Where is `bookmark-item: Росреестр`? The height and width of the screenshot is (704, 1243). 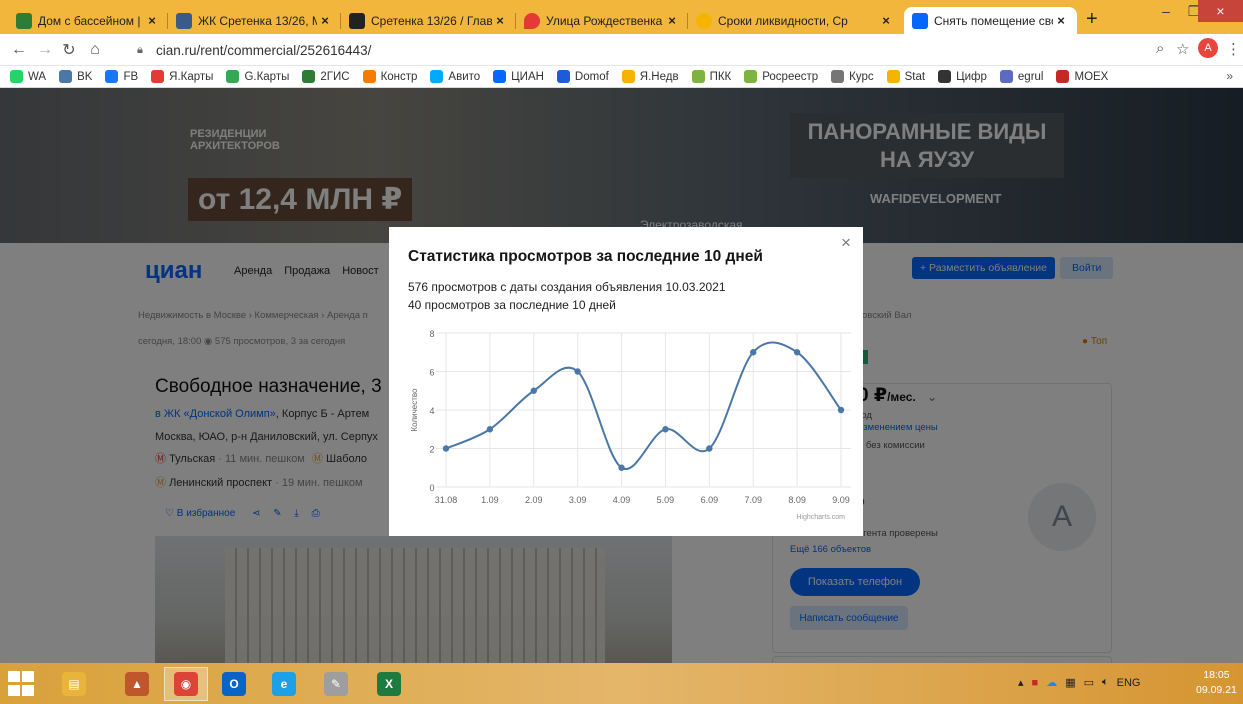
bookmark-item: Росреестр is located at coordinates (781, 76).